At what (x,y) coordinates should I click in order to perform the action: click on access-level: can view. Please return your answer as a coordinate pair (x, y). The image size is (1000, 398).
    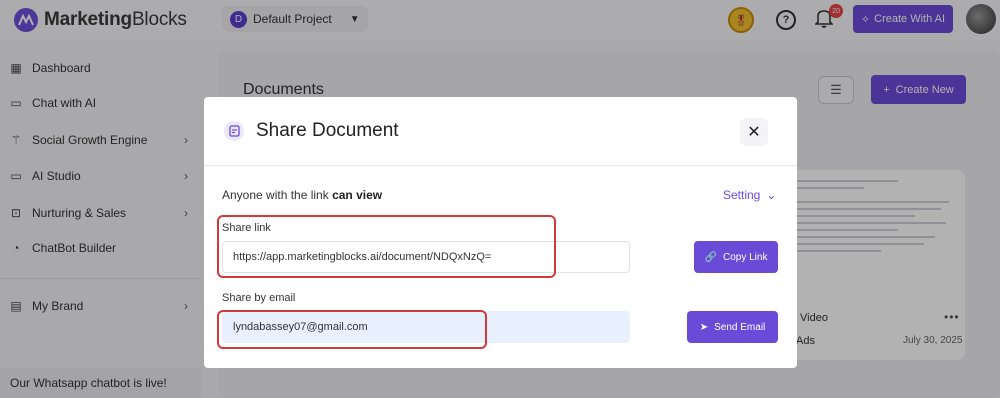
    Looking at the image, I should click on (357, 195).